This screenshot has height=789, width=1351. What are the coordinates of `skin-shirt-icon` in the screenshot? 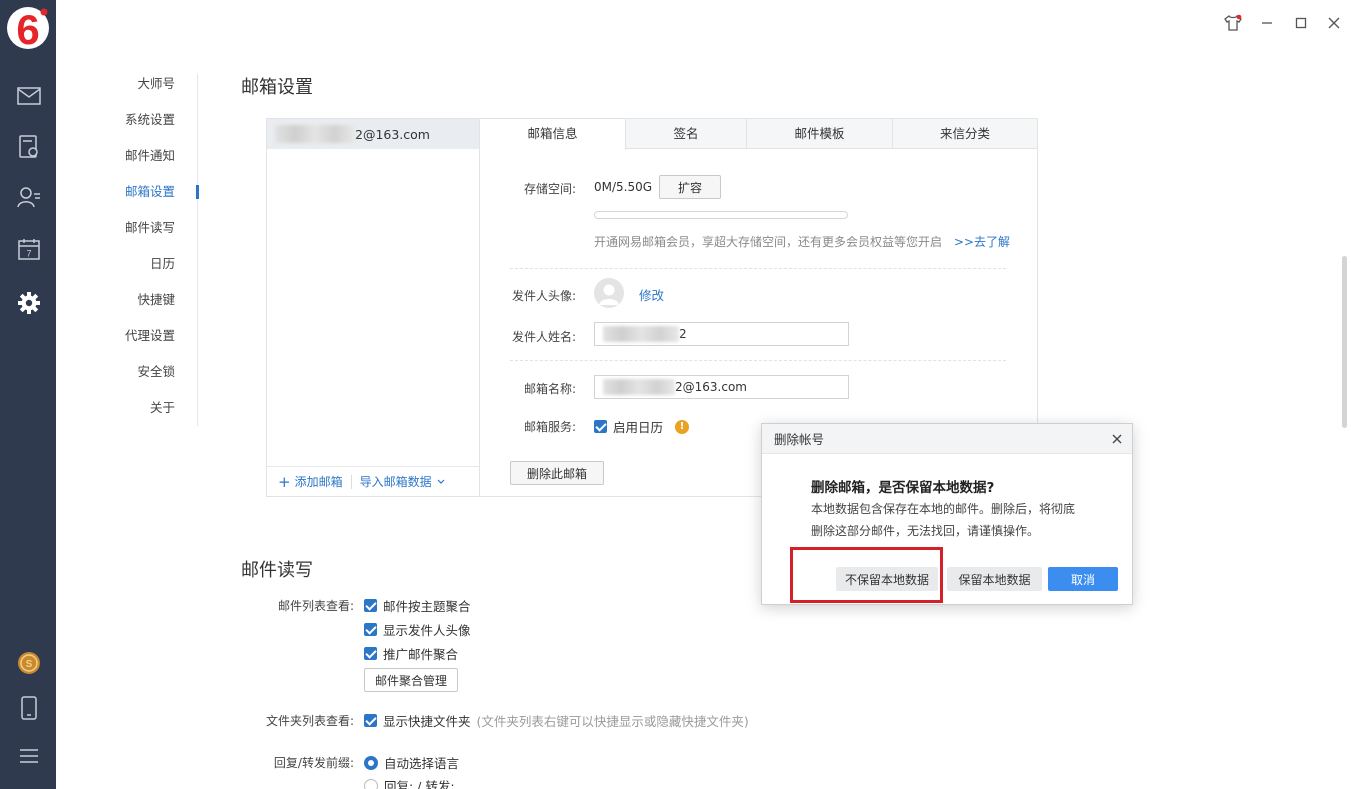 It's located at (1233, 23).